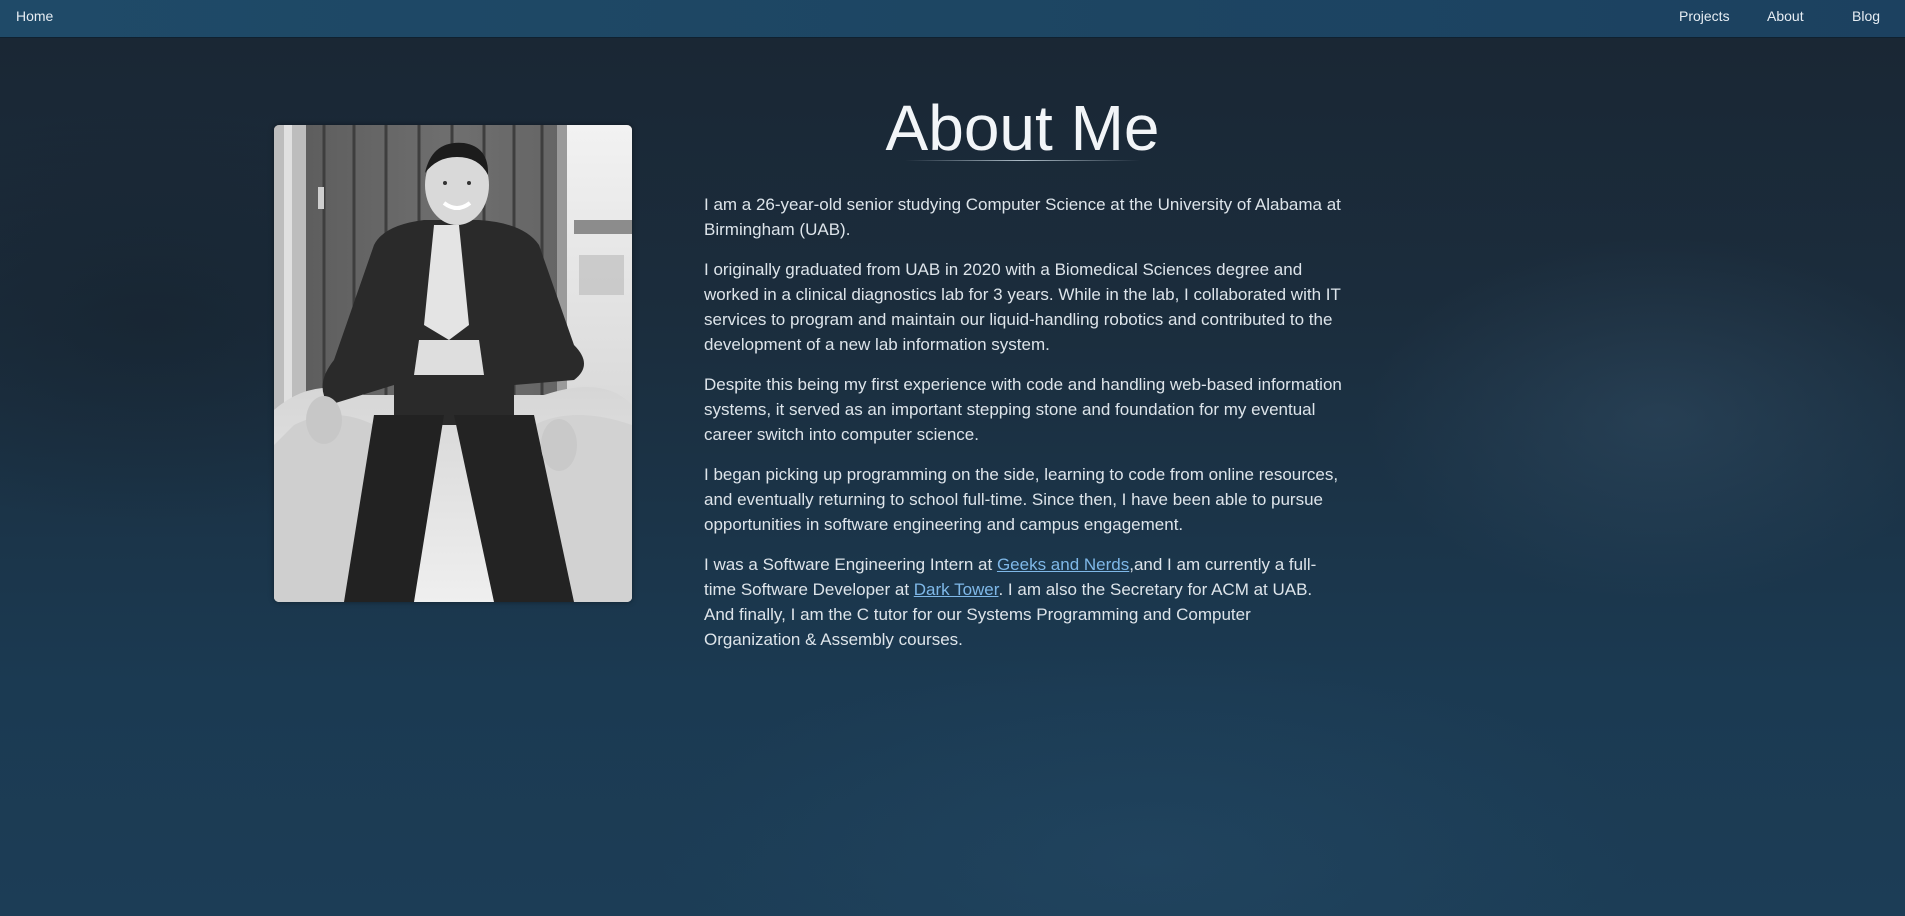  I want to click on dark-tower-link: Dark Tower, so click(956, 589).